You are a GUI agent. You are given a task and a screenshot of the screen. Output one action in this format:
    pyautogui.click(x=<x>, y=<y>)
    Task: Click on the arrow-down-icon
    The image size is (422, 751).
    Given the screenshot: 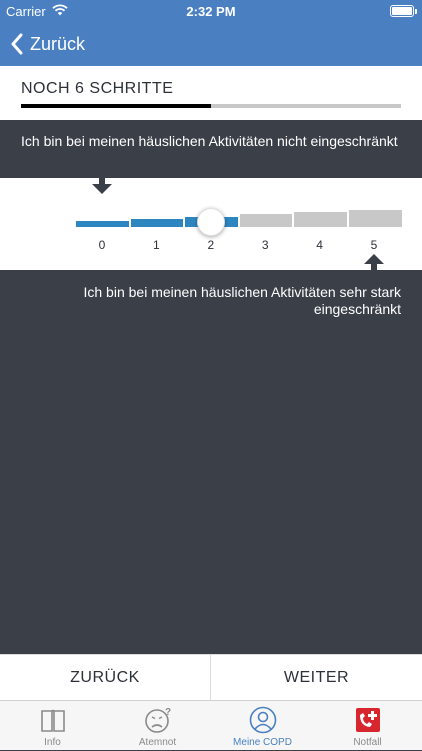 What is the action you would take?
    pyautogui.click(x=102, y=186)
    